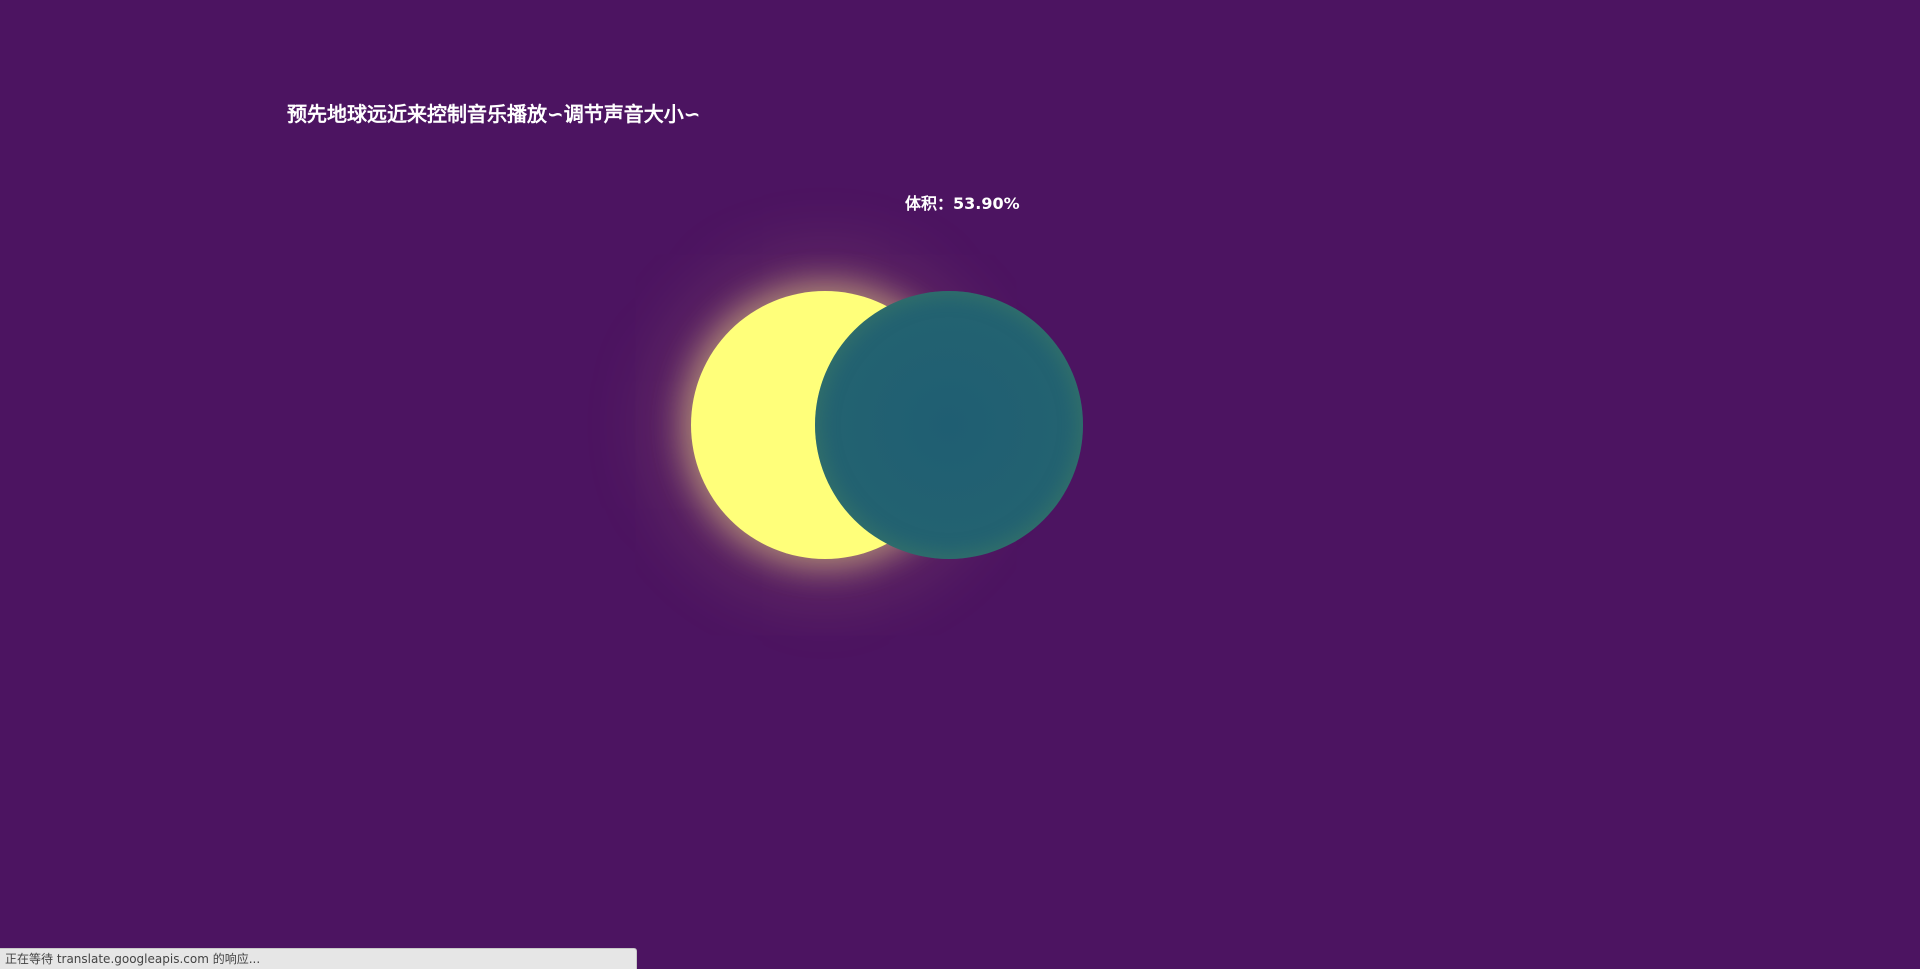  What do you see at coordinates (986, 203) in the screenshot?
I see `volume-value: 53.90%` at bounding box center [986, 203].